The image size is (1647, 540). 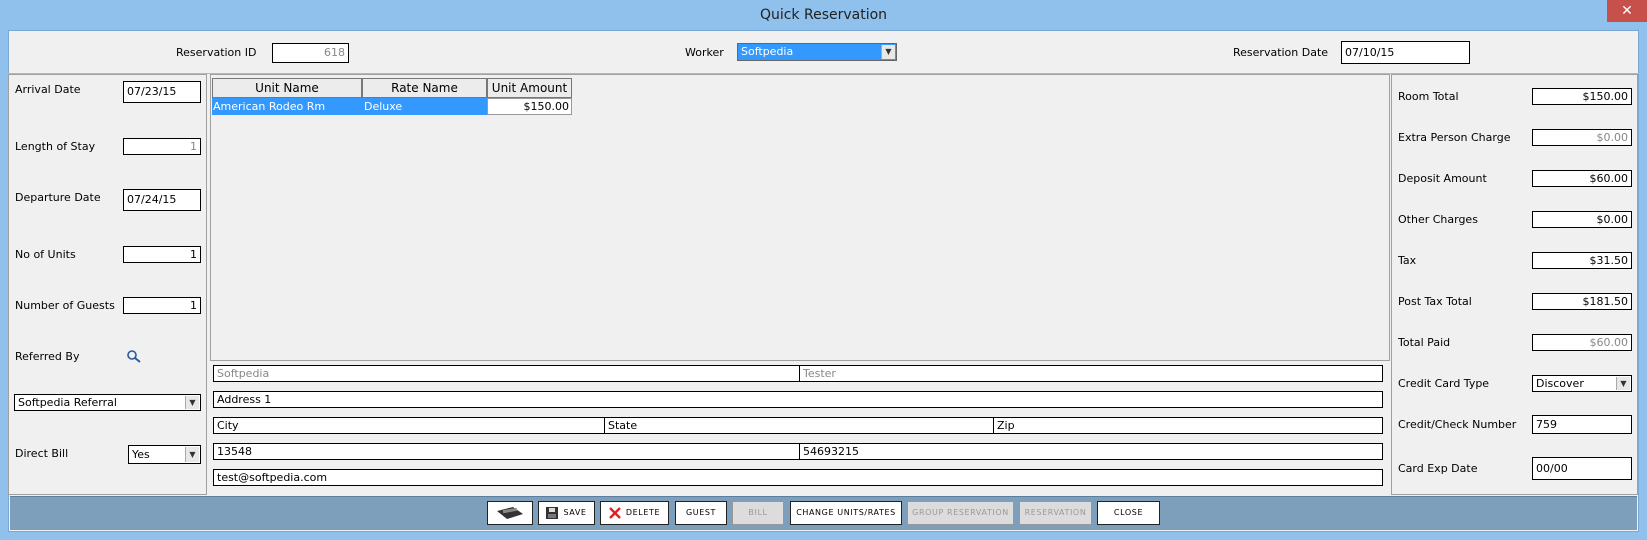 What do you see at coordinates (1128, 513) in the screenshot?
I see `close-button: CLOSE` at bounding box center [1128, 513].